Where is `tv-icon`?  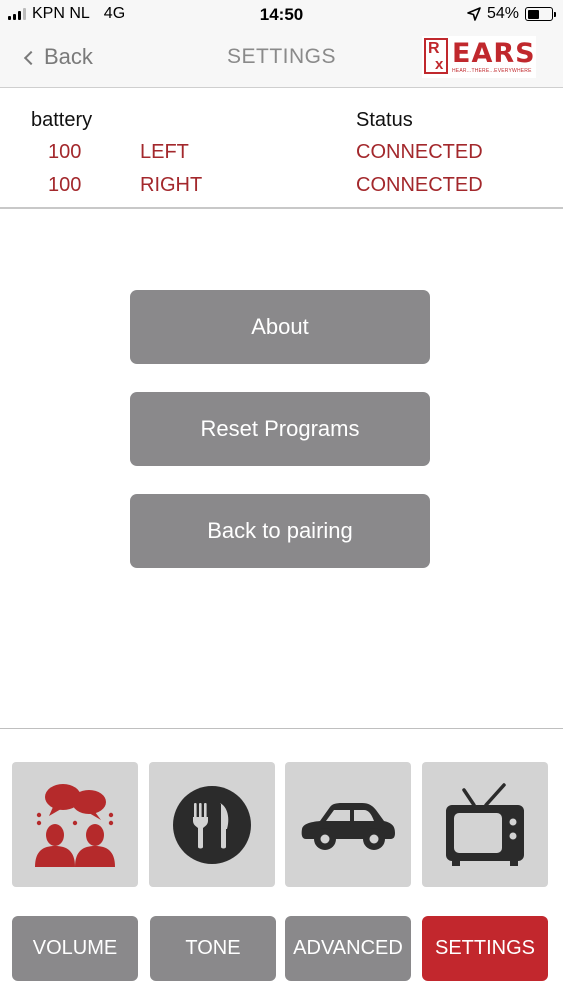
tv-icon is located at coordinates (485, 824).